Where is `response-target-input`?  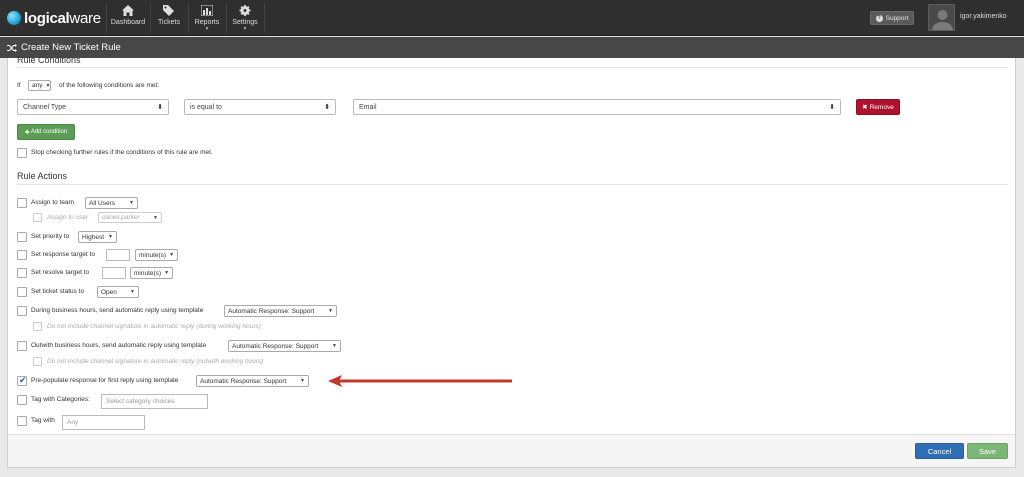 response-target-input is located at coordinates (118, 255).